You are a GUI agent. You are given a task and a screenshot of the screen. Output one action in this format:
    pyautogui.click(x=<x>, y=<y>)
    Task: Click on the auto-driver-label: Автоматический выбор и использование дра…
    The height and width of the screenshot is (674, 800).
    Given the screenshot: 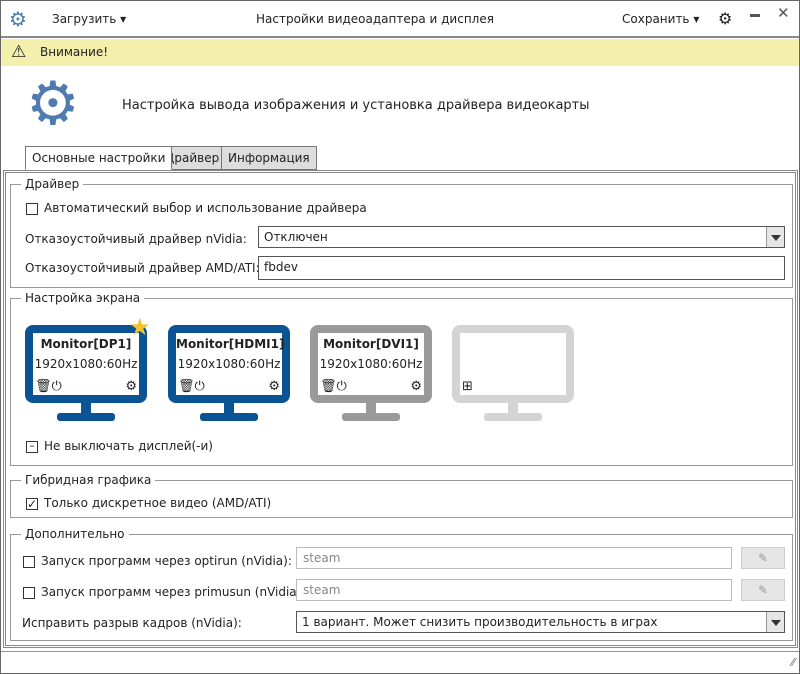 What is the action you would take?
    pyautogui.click(x=205, y=208)
    